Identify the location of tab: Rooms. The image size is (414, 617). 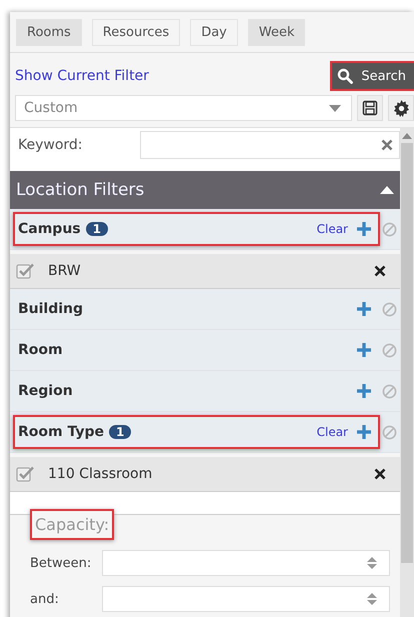
(49, 32).